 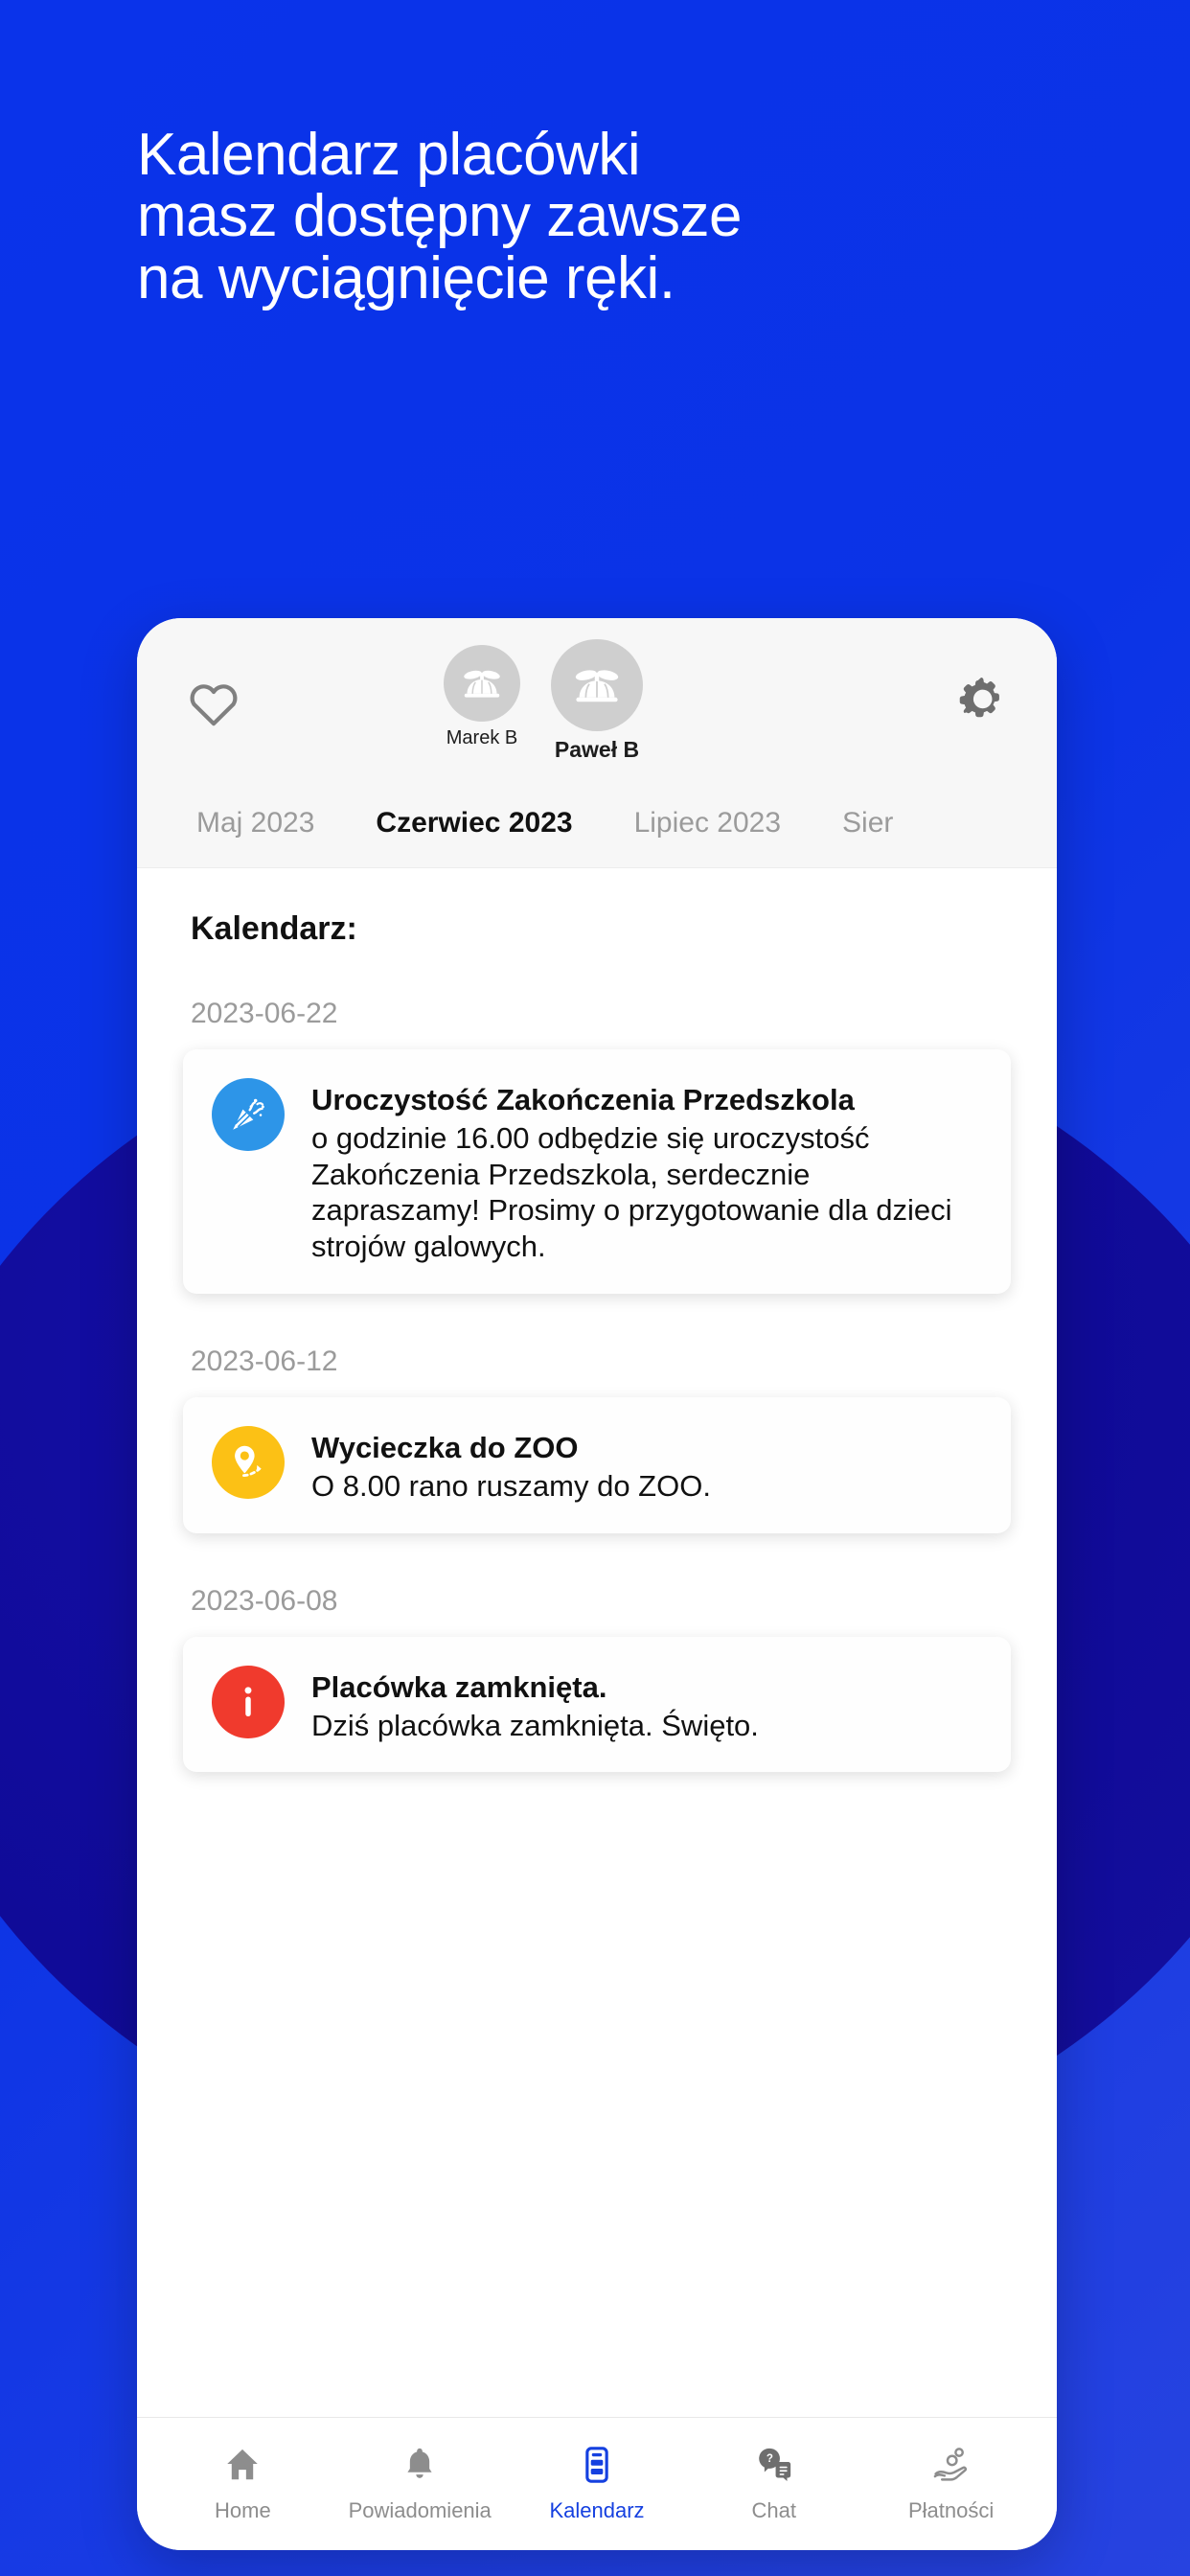 I want to click on nav-label: Home, so click(x=243, y=2510).